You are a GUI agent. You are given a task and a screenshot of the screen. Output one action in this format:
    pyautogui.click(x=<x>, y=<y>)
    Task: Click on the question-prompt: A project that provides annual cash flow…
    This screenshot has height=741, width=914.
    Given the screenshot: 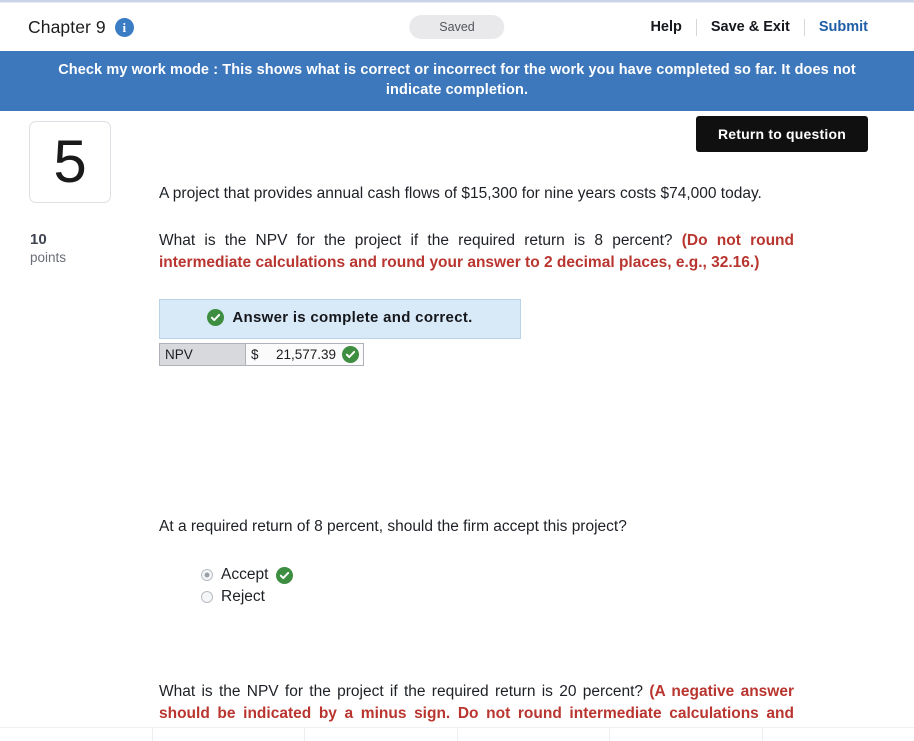 What is the action you would take?
    pyautogui.click(x=460, y=194)
    